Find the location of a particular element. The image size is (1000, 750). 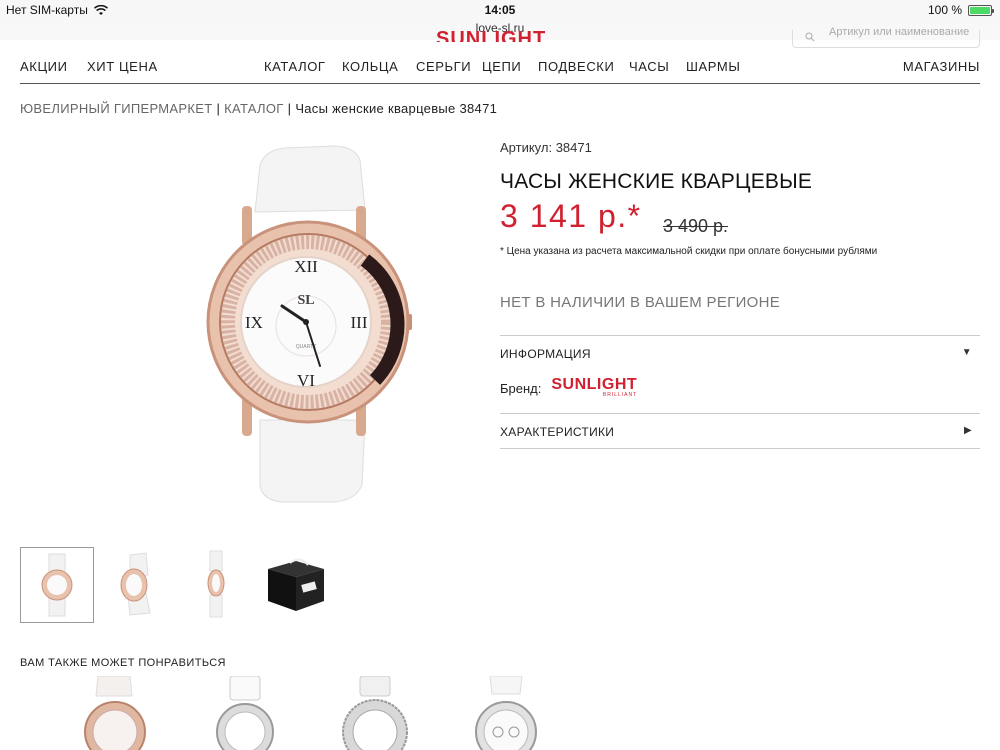

clock: 14:05 is located at coordinates (500, 10).